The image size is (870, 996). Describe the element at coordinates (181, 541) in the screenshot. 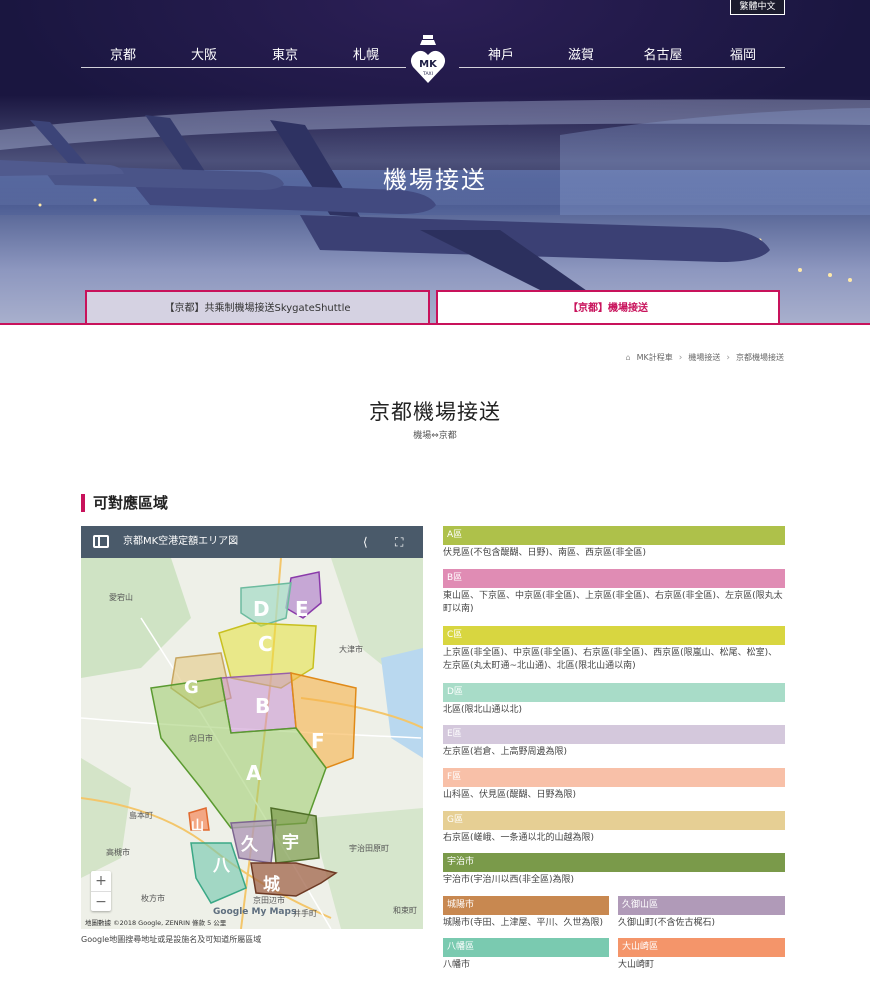

I see `map-title: 京都MK空港定額エリア図` at that location.